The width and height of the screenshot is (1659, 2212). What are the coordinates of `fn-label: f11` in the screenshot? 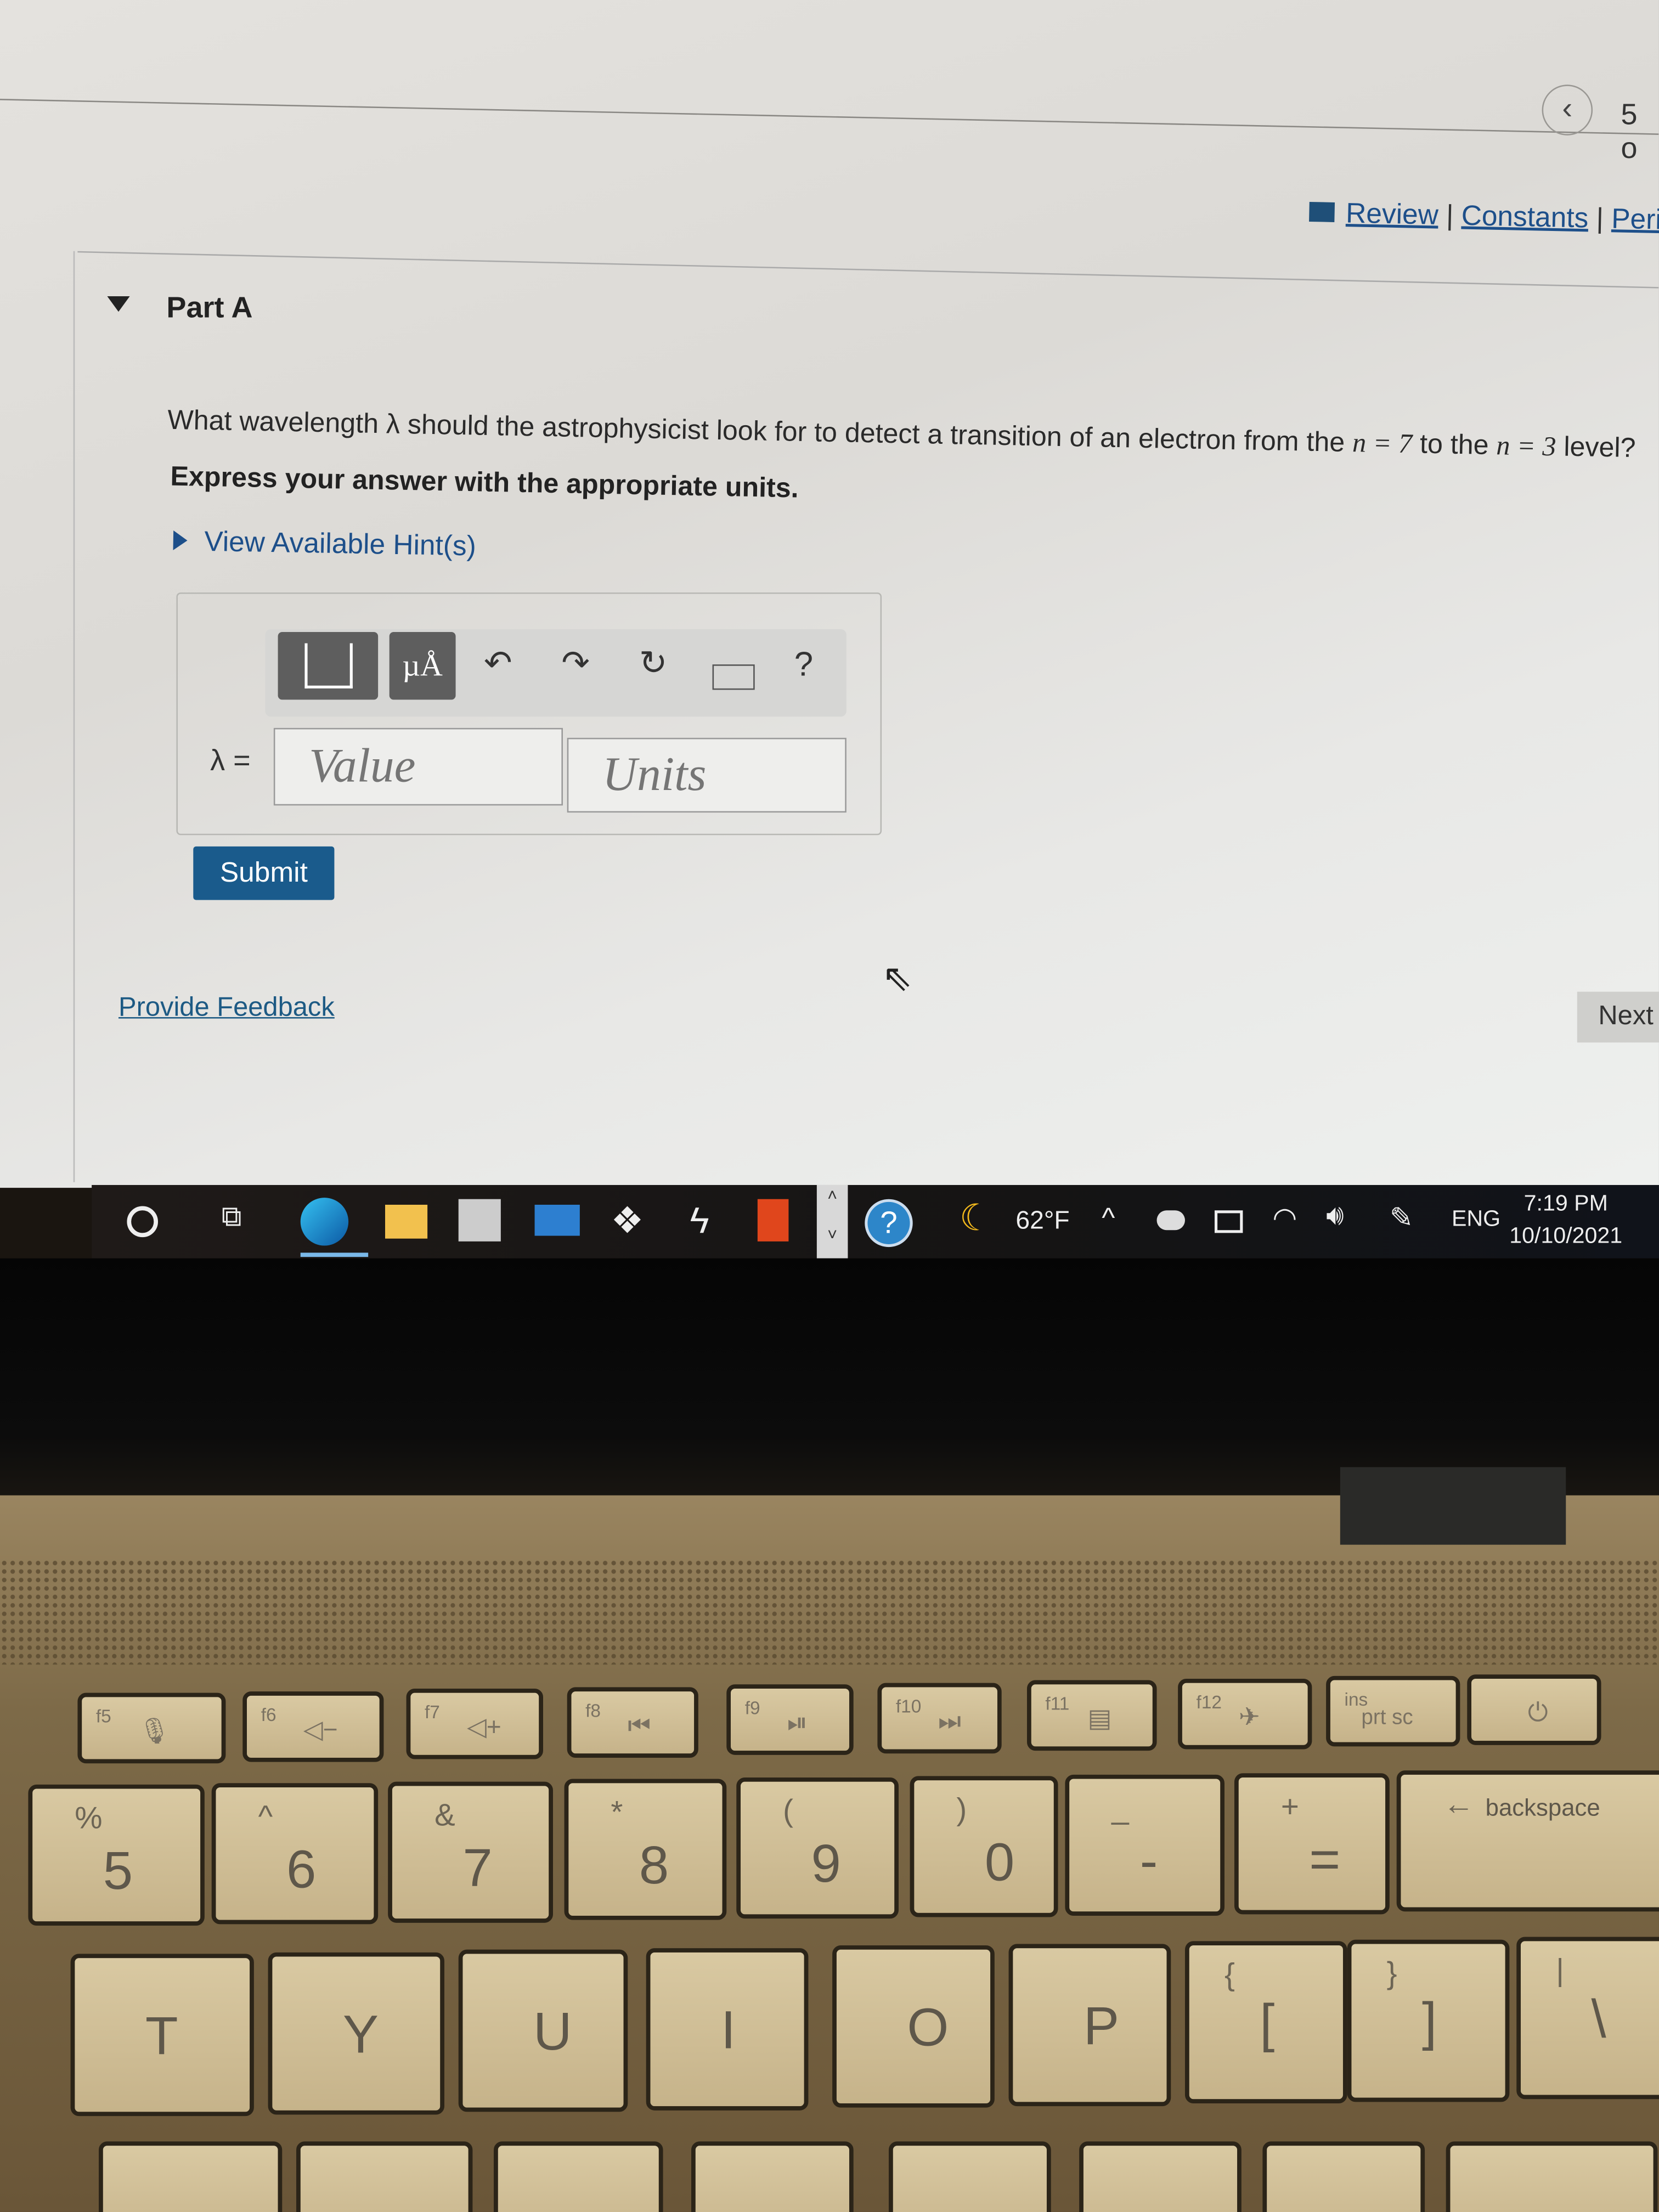 It's located at (1057, 1703).